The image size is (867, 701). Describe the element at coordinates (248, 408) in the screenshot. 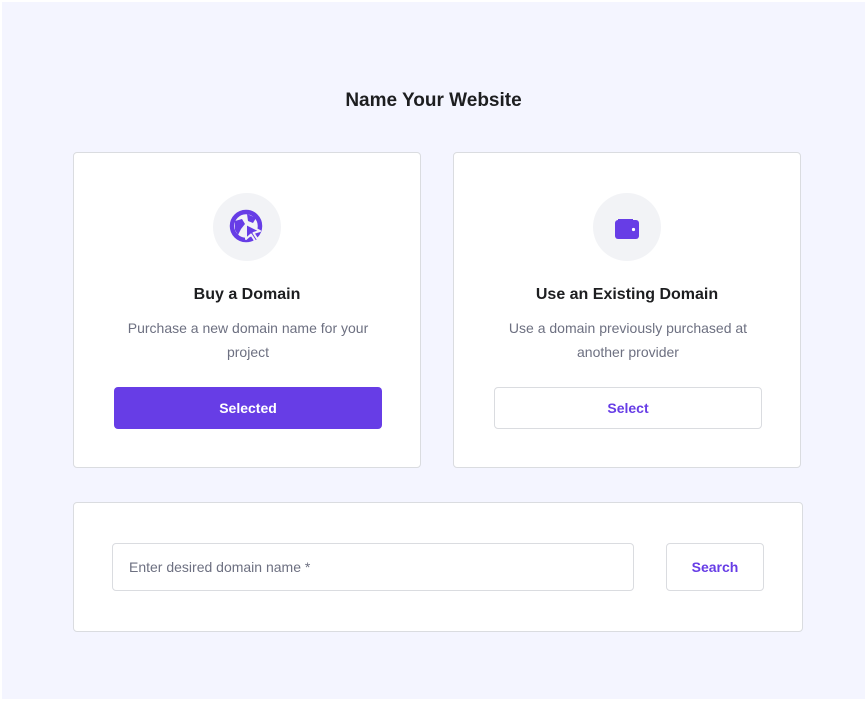

I see `buy-domain-selected-button: Selected` at that location.